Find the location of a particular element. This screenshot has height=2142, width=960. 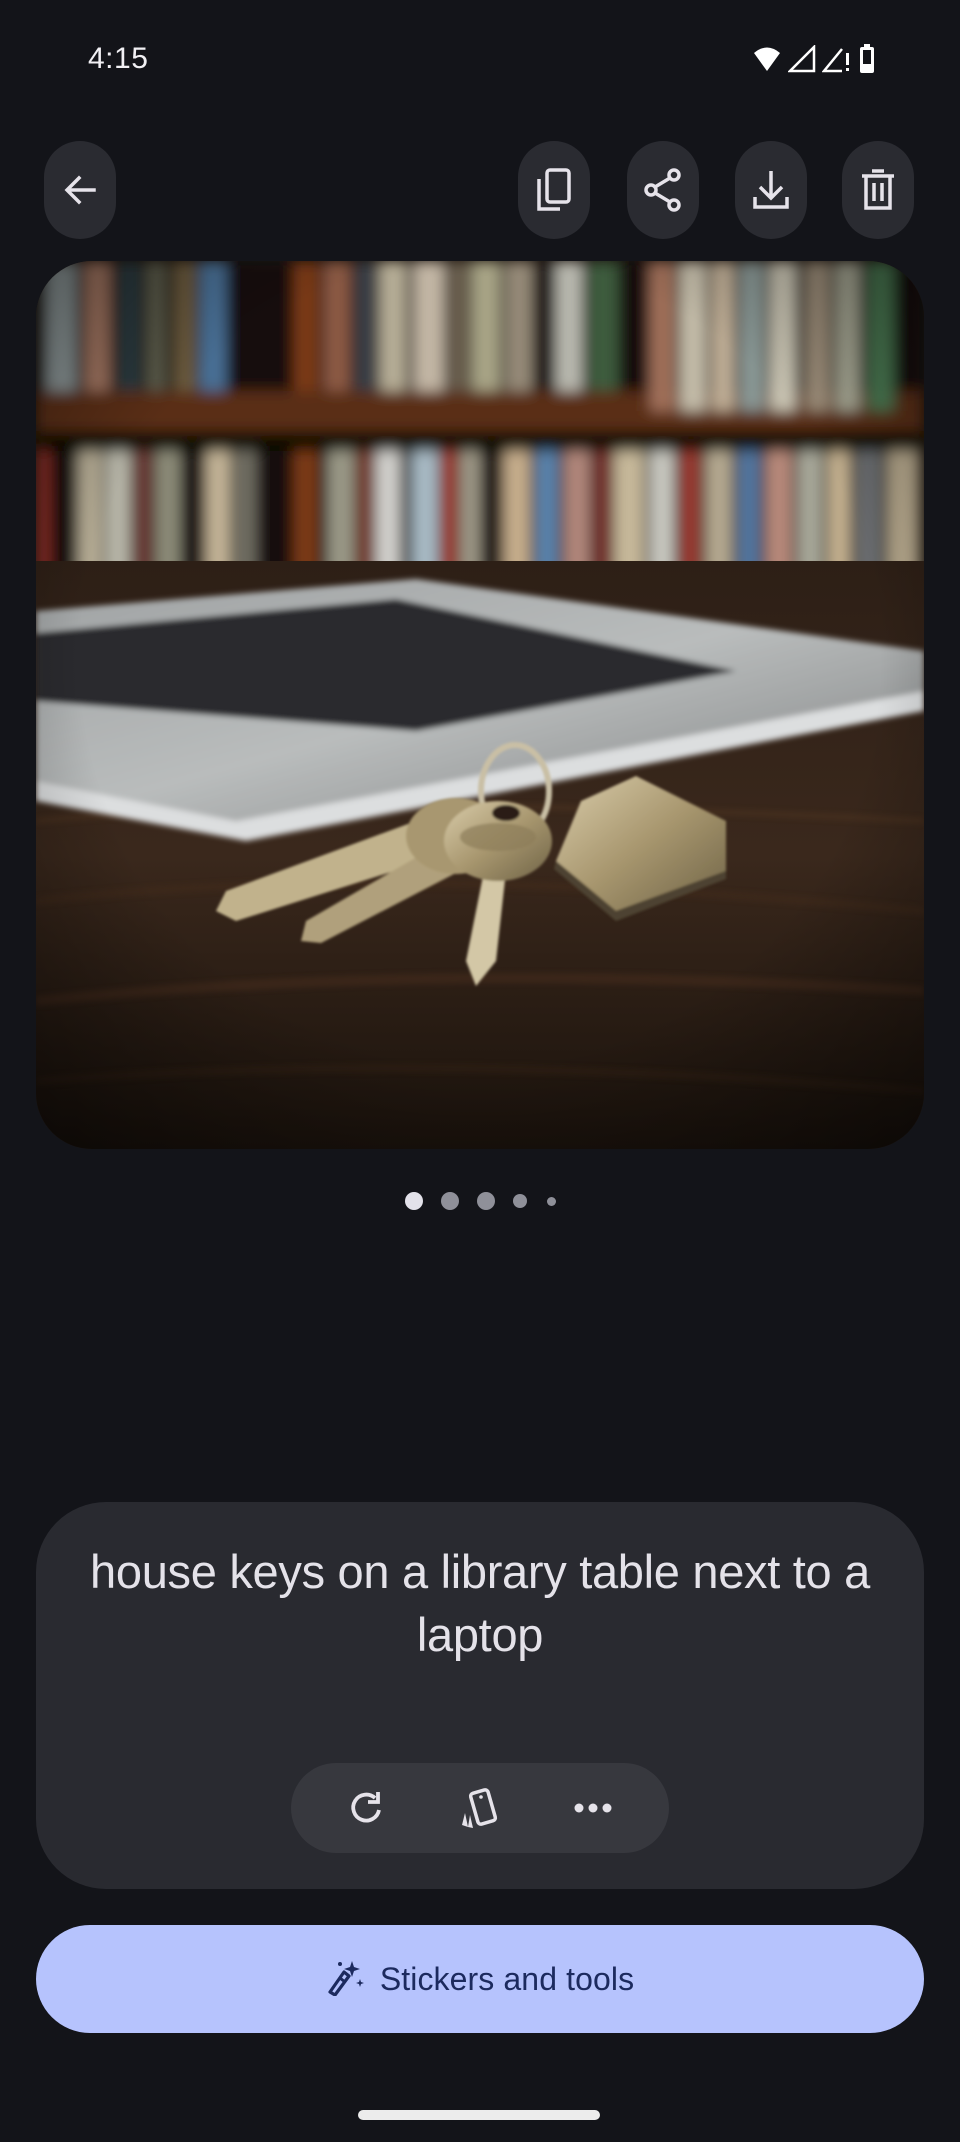

share-button is located at coordinates (663, 190).